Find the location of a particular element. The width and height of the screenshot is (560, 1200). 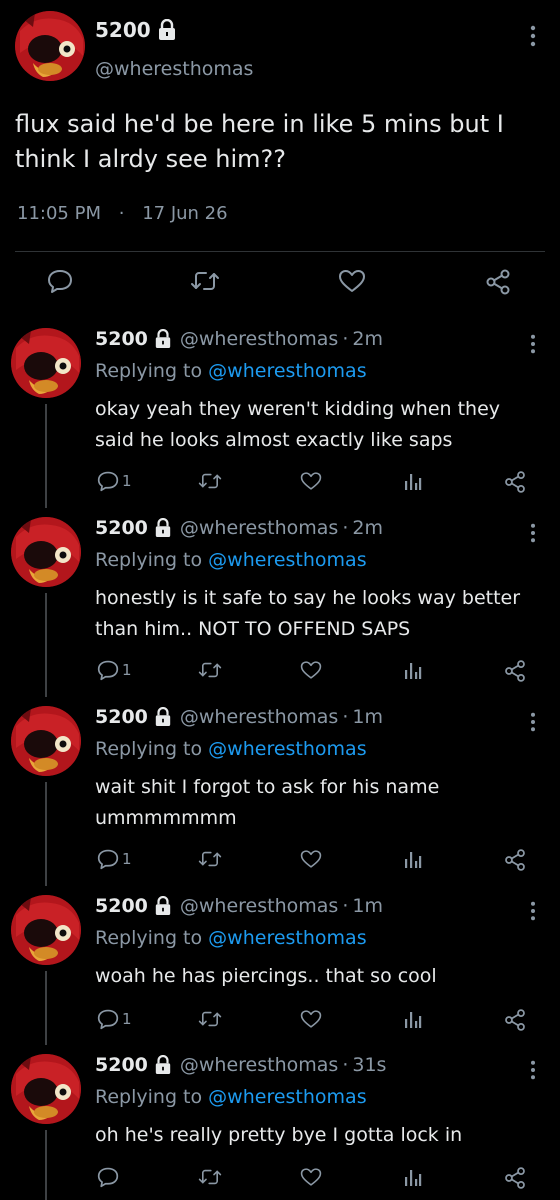

display-name-text: 5200 is located at coordinates (123, 30).